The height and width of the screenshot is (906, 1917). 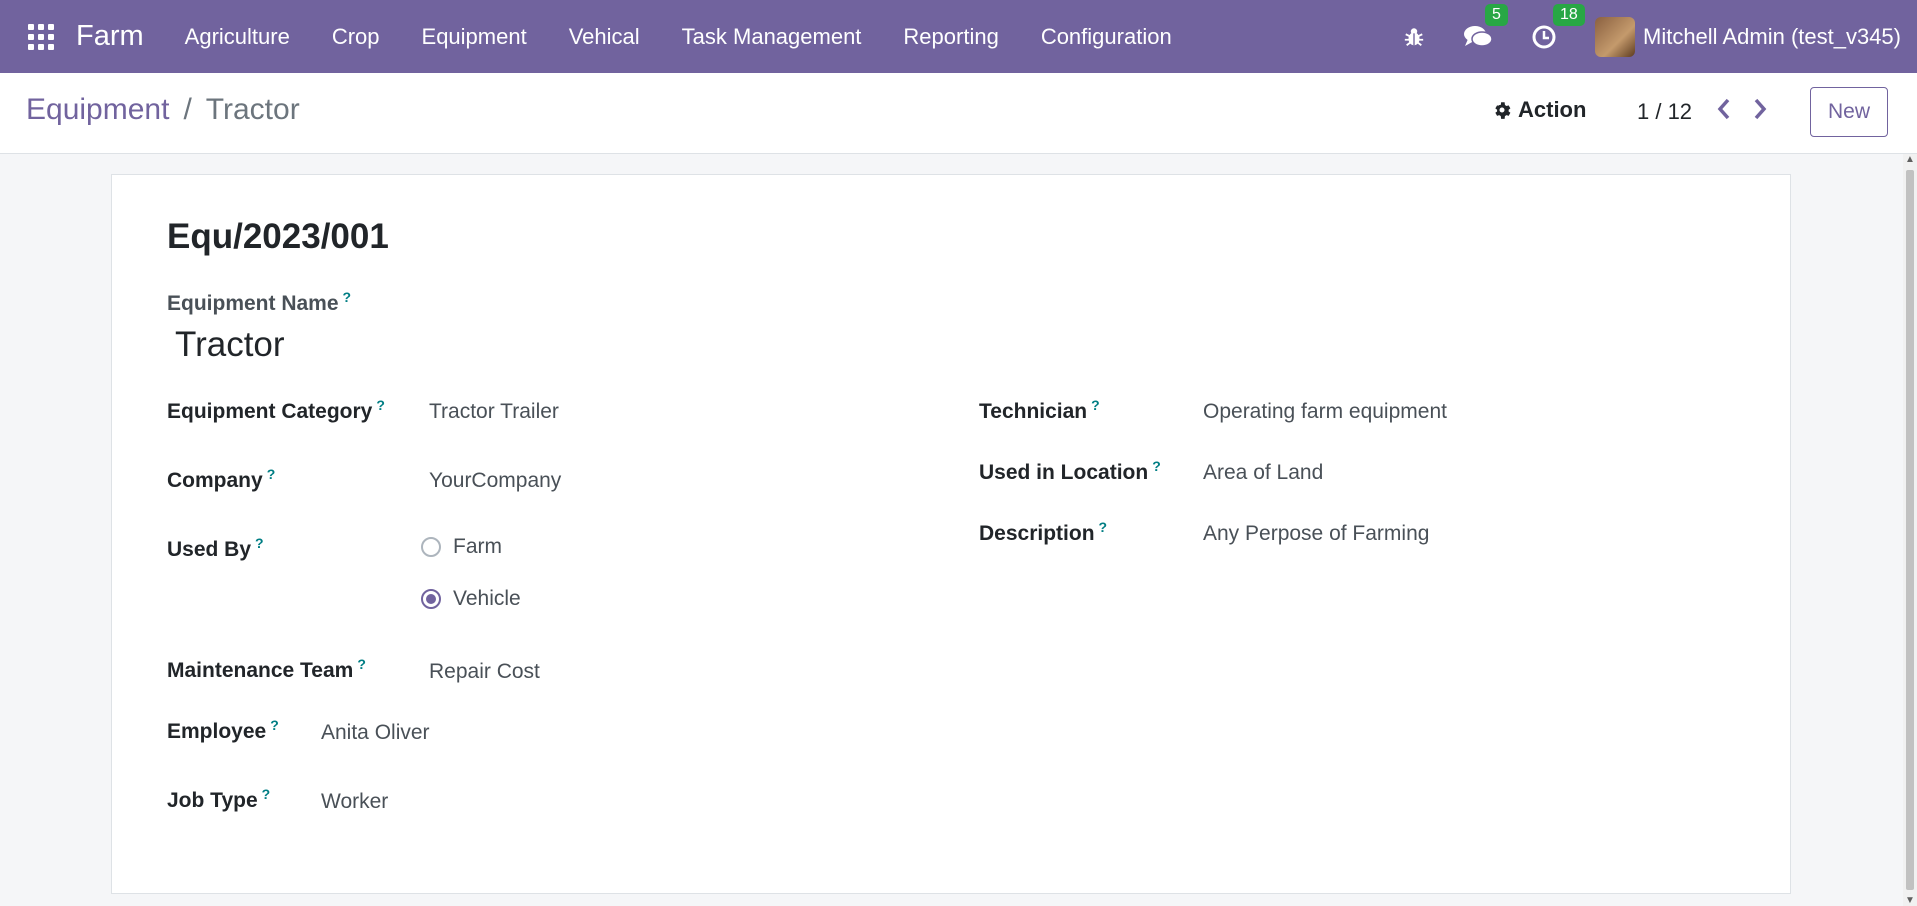 What do you see at coordinates (354, 802) in the screenshot?
I see `job-type-field: Worker` at bounding box center [354, 802].